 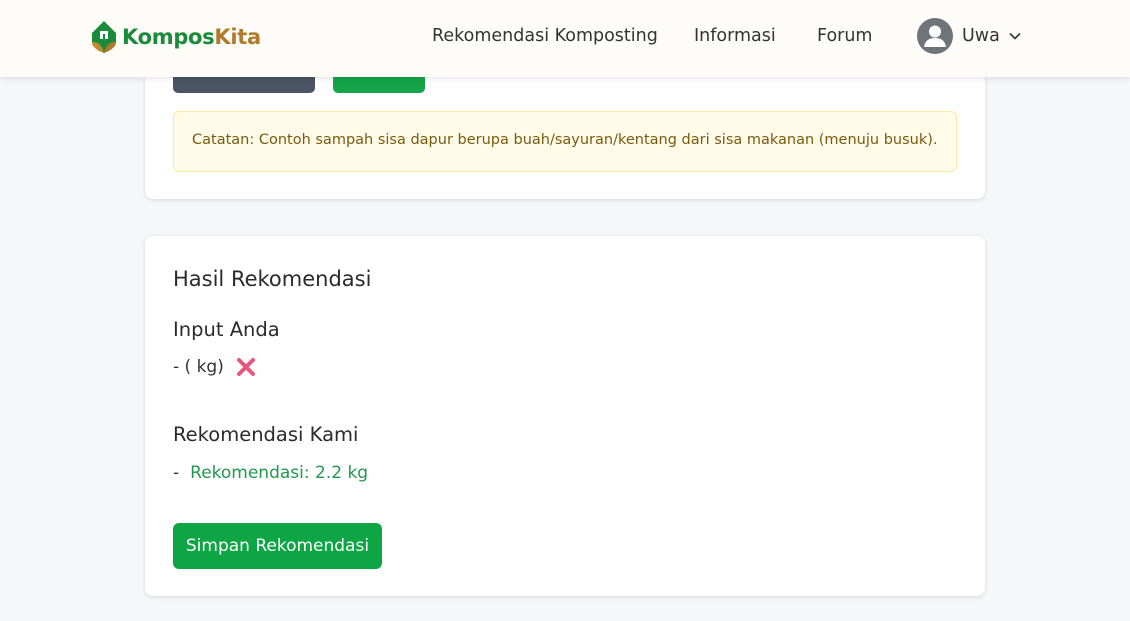 I want to click on nav-link-rekomendasi: Rekomendasi Komposting, so click(x=545, y=36).